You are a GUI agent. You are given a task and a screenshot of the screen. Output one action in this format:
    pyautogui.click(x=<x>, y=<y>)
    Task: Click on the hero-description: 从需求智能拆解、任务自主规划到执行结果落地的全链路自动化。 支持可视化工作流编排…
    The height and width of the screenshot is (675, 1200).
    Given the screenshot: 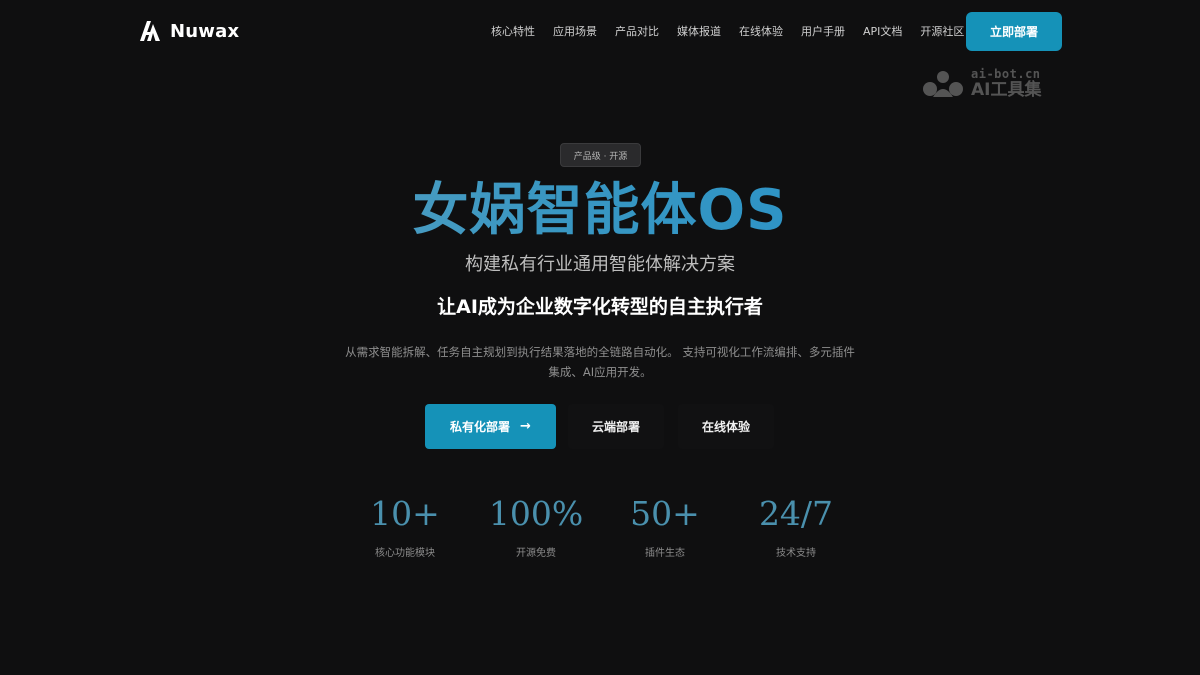 What is the action you would take?
    pyautogui.click(x=600, y=362)
    